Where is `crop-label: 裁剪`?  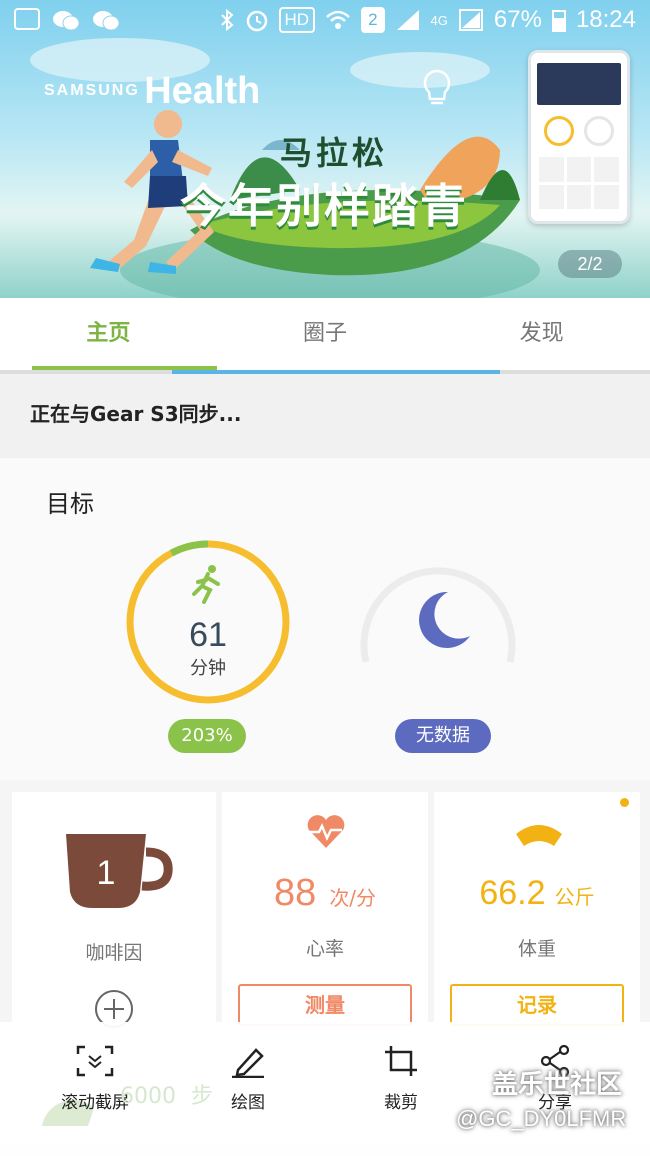
crop-label: 裁剪 is located at coordinates (401, 1103).